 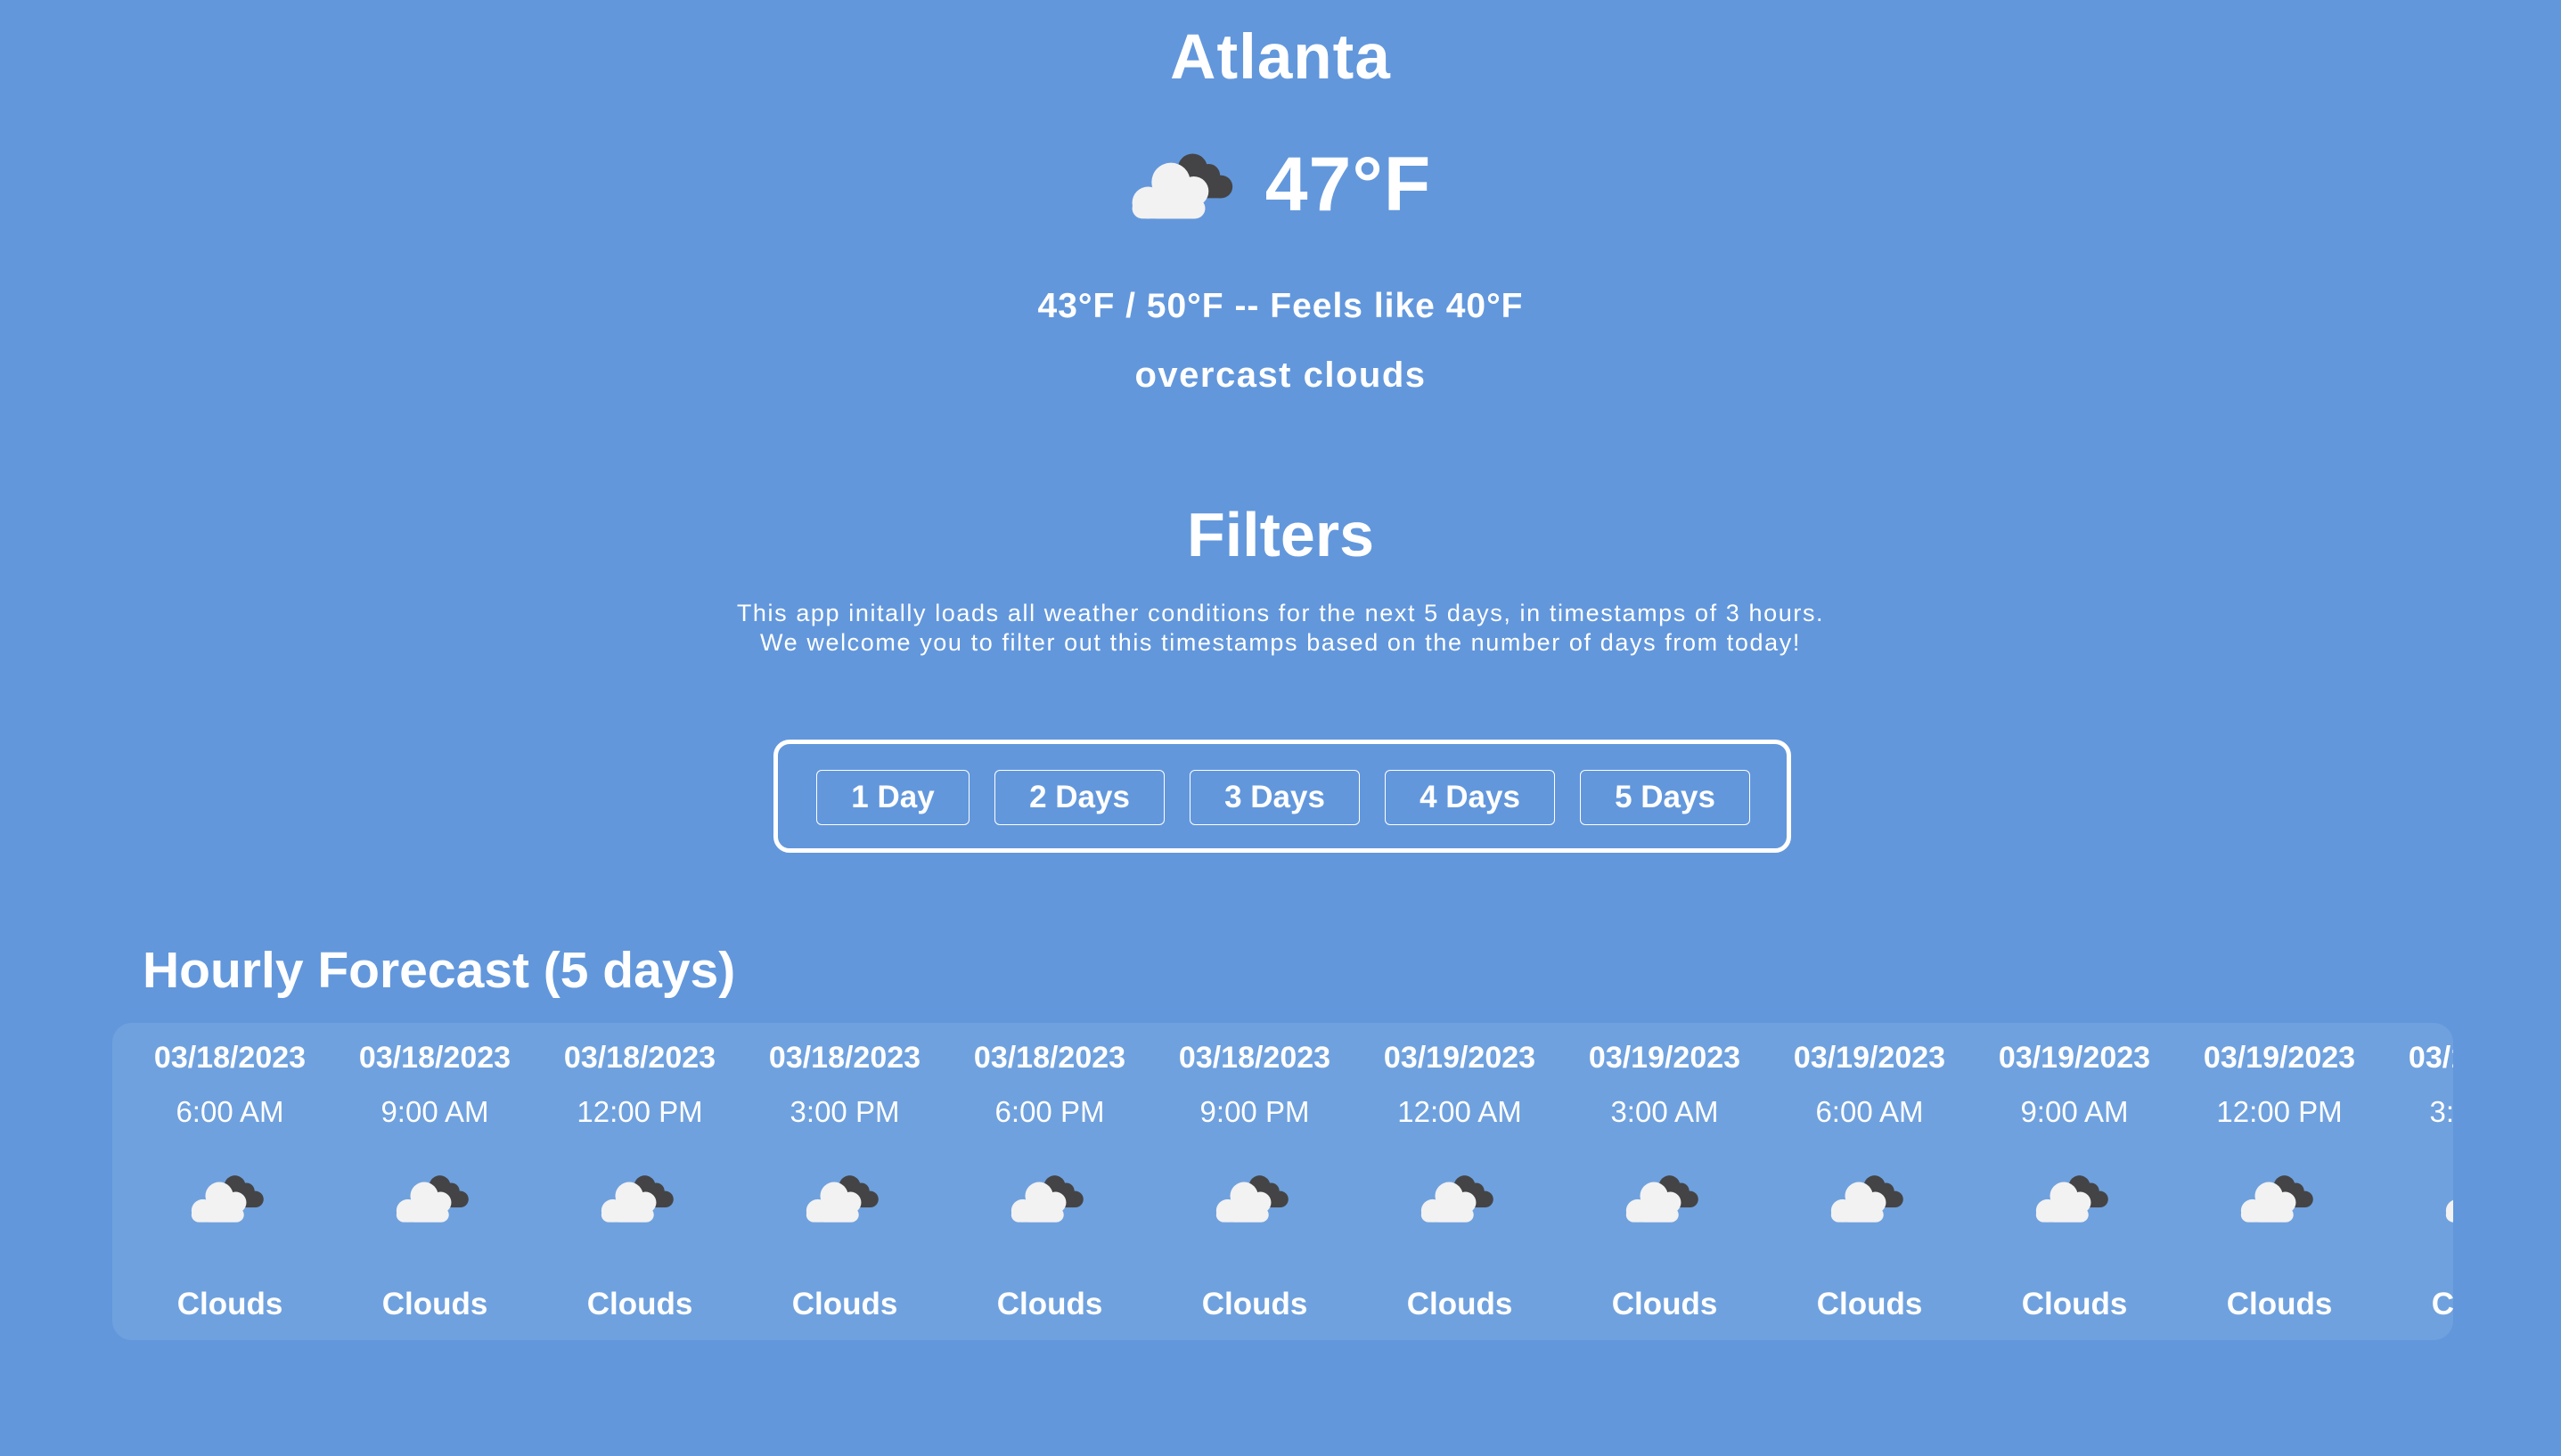 I want to click on filter-1-day-button: 1 Day, so click(x=893, y=798).